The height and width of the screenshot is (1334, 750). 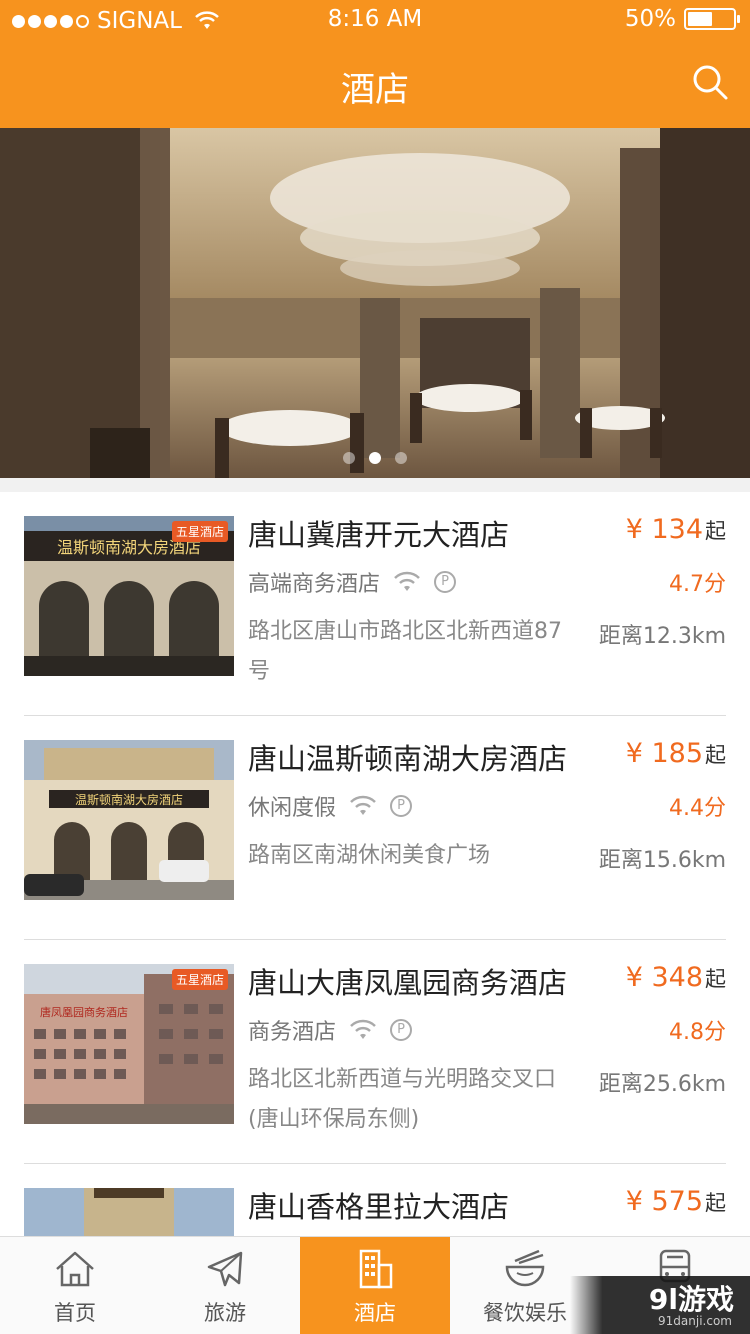 I want to click on home-icon, so click(x=75, y=1269).